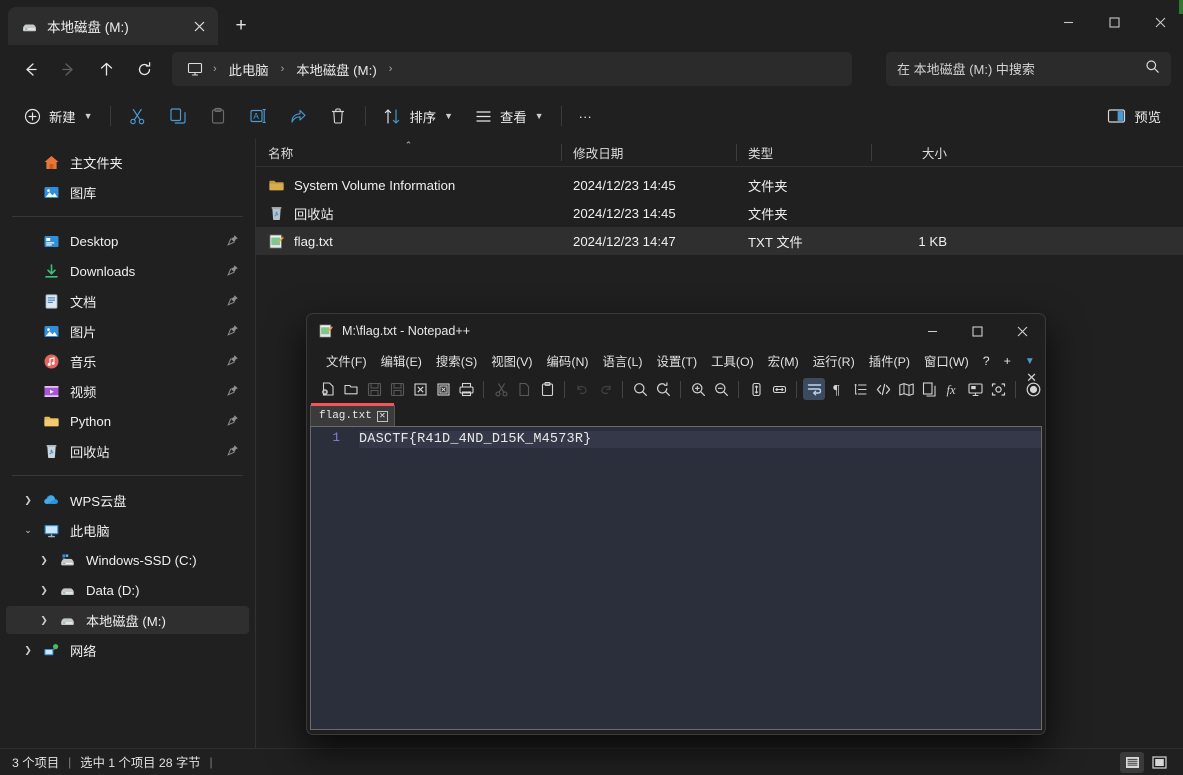 The image size is (1183, 775). Describe the element at coordinates (1007, 361) in the screenshot. I see `menu-add: +` at that location.